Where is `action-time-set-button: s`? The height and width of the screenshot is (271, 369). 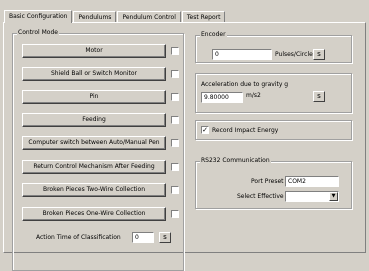 action-time-set-button: s is located at coordinates (165, 237).